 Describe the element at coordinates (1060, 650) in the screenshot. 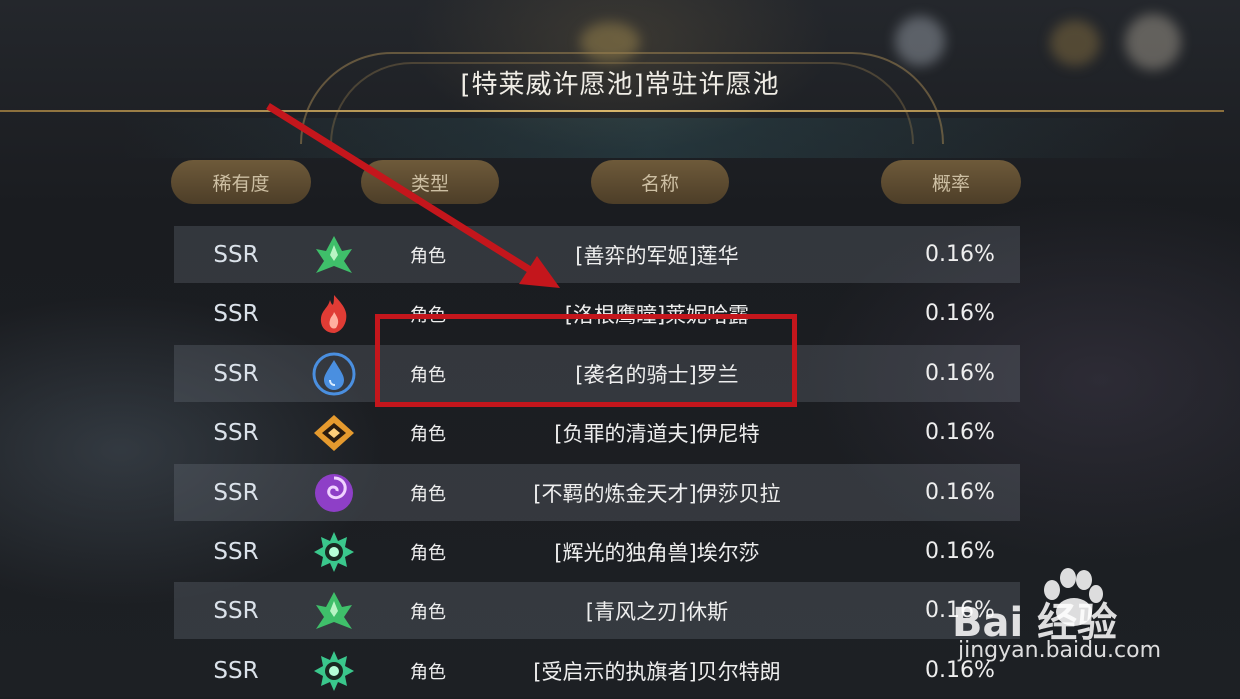

I see `watermark-url: jingyan.baidu.com` at that location.